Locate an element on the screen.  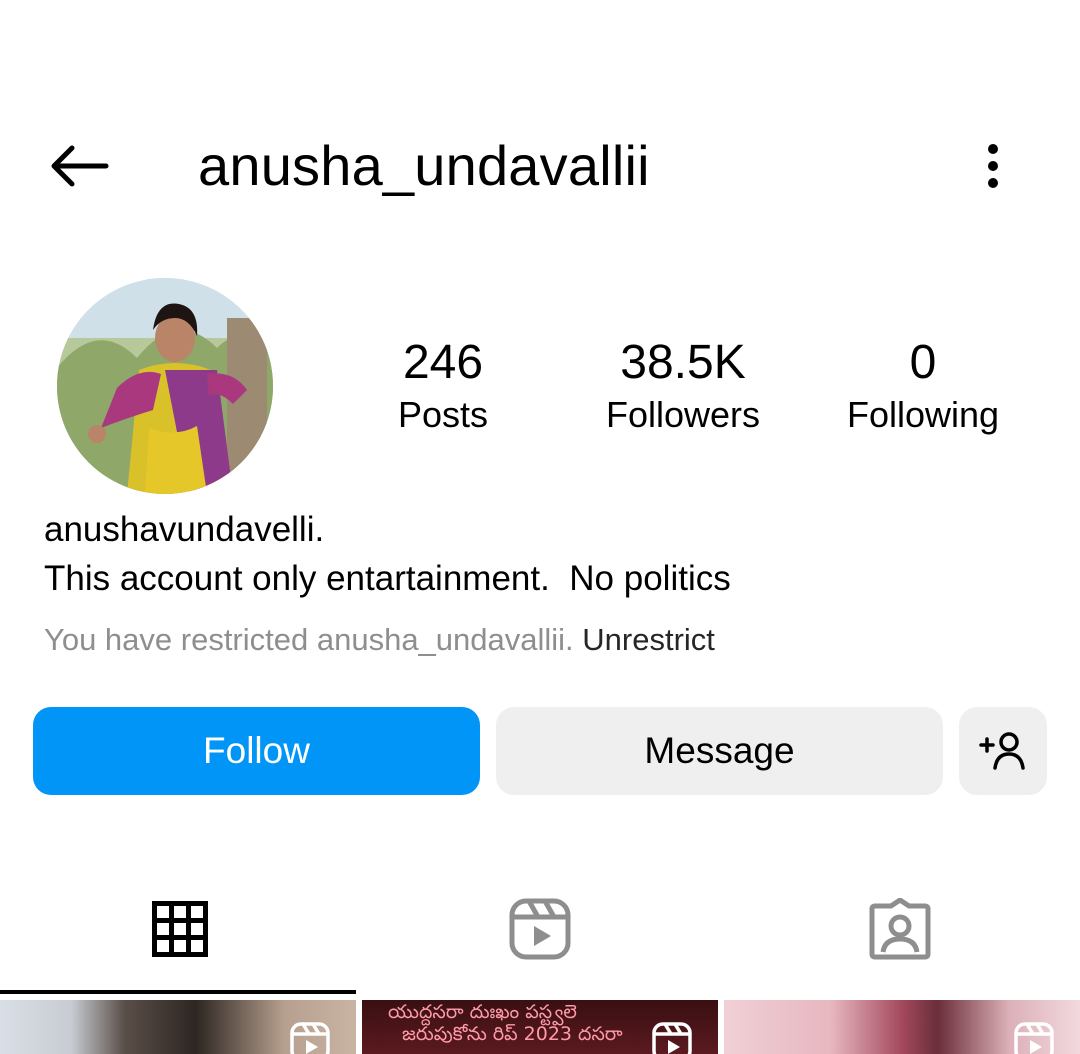
back-button is located at coordinates (78, 166).